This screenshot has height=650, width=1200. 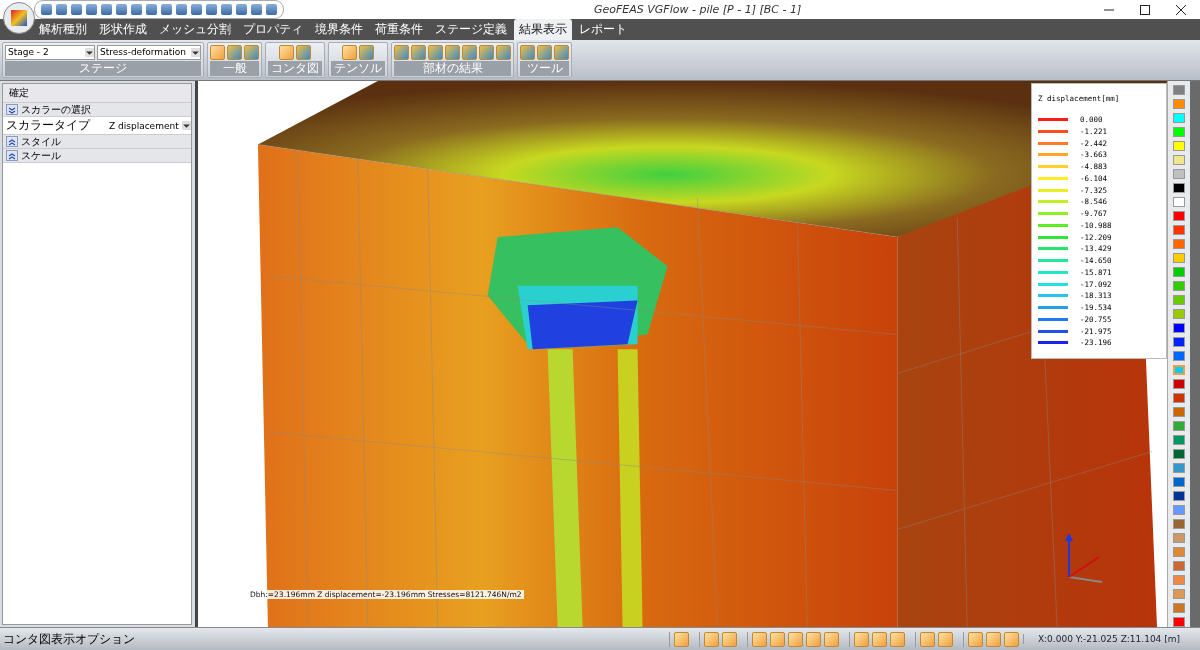 What do you see at coordinates (471, 29) in the screenshot?
I see `ribbon-tab: ステージ定義` at bounding box center [471, 29].